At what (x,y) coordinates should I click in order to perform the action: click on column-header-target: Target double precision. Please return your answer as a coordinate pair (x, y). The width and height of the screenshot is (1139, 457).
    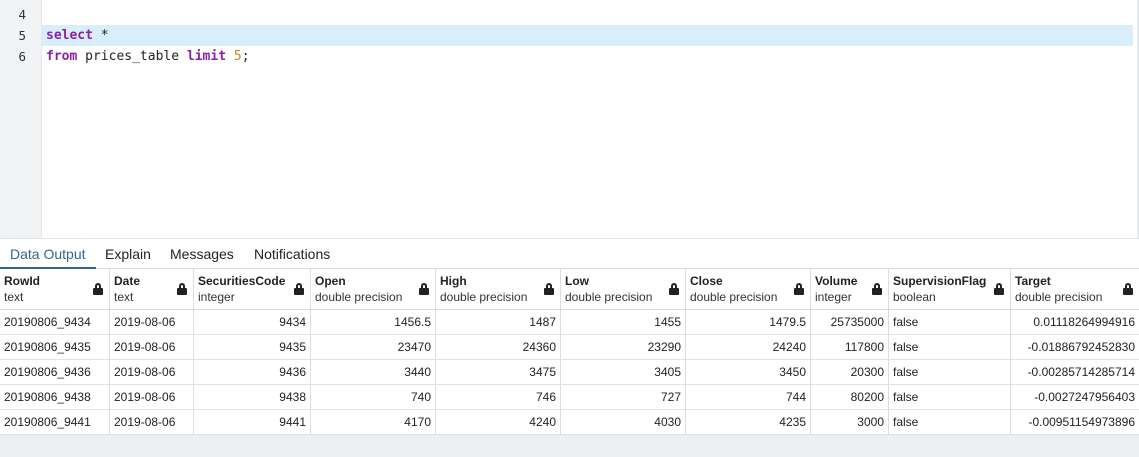
    Looking at the image, I should click on (1075, 289).